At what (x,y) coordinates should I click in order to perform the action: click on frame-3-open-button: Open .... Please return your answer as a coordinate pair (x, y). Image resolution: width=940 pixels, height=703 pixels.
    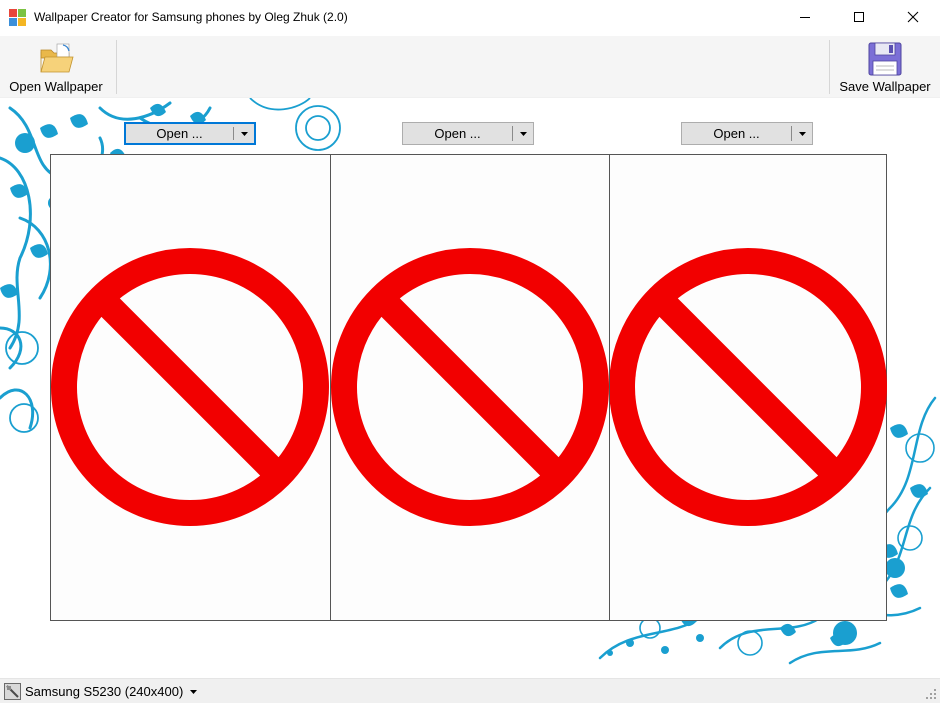
    Looking at the image, I should click on (747, 133).